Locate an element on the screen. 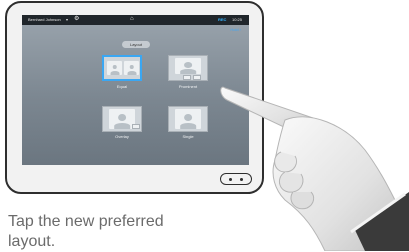  layout-option-equal is located at coordinates (122, 68).